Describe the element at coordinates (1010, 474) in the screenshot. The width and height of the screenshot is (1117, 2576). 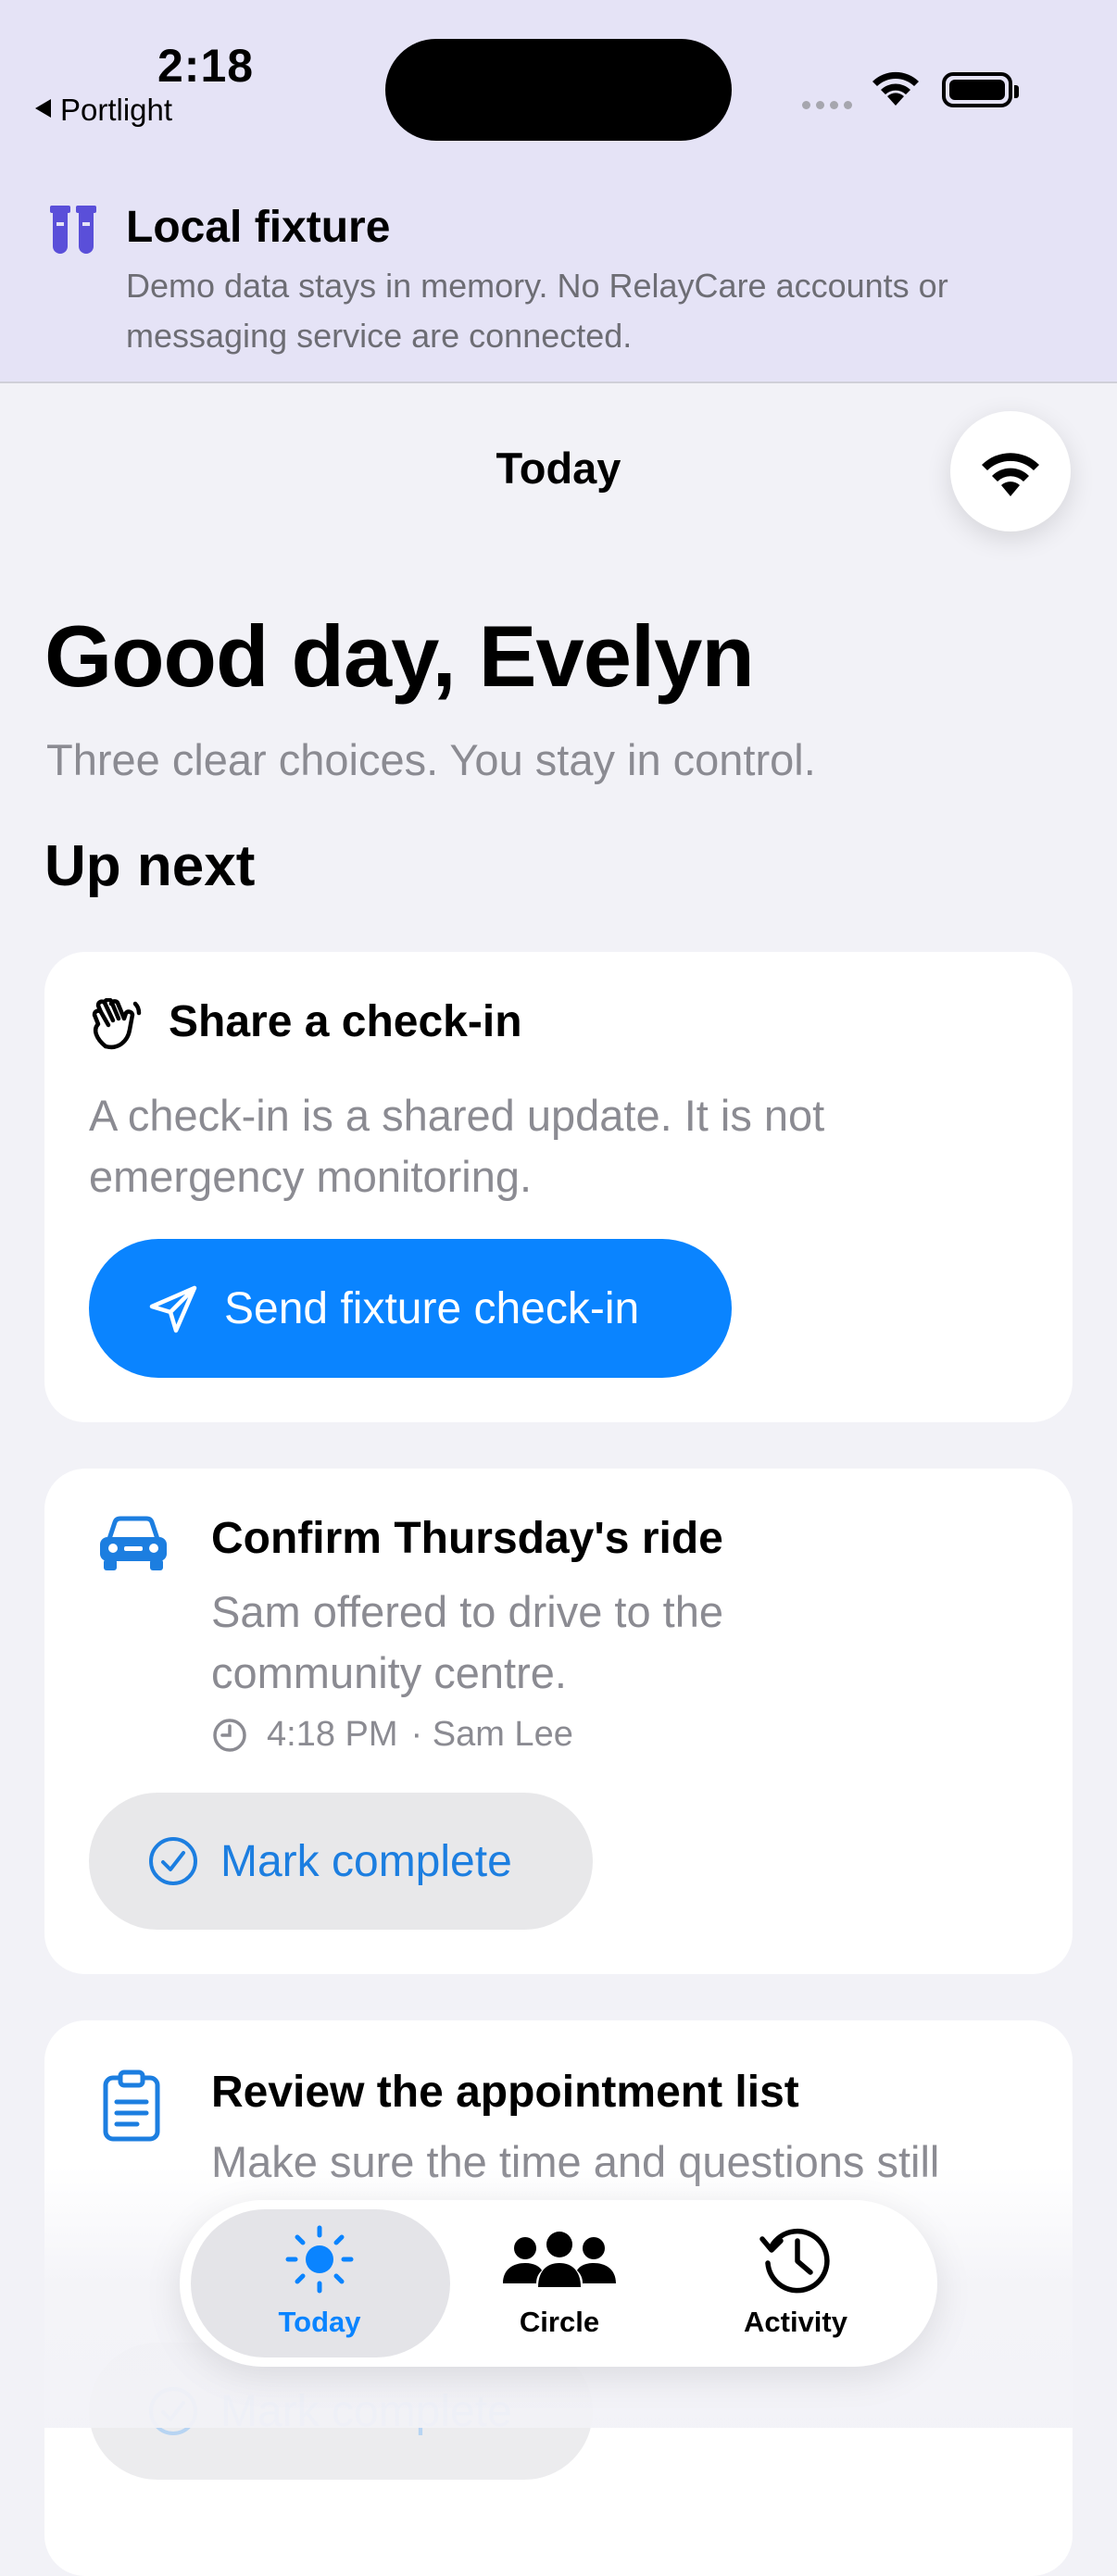
I see `wifi-icon` at that location.